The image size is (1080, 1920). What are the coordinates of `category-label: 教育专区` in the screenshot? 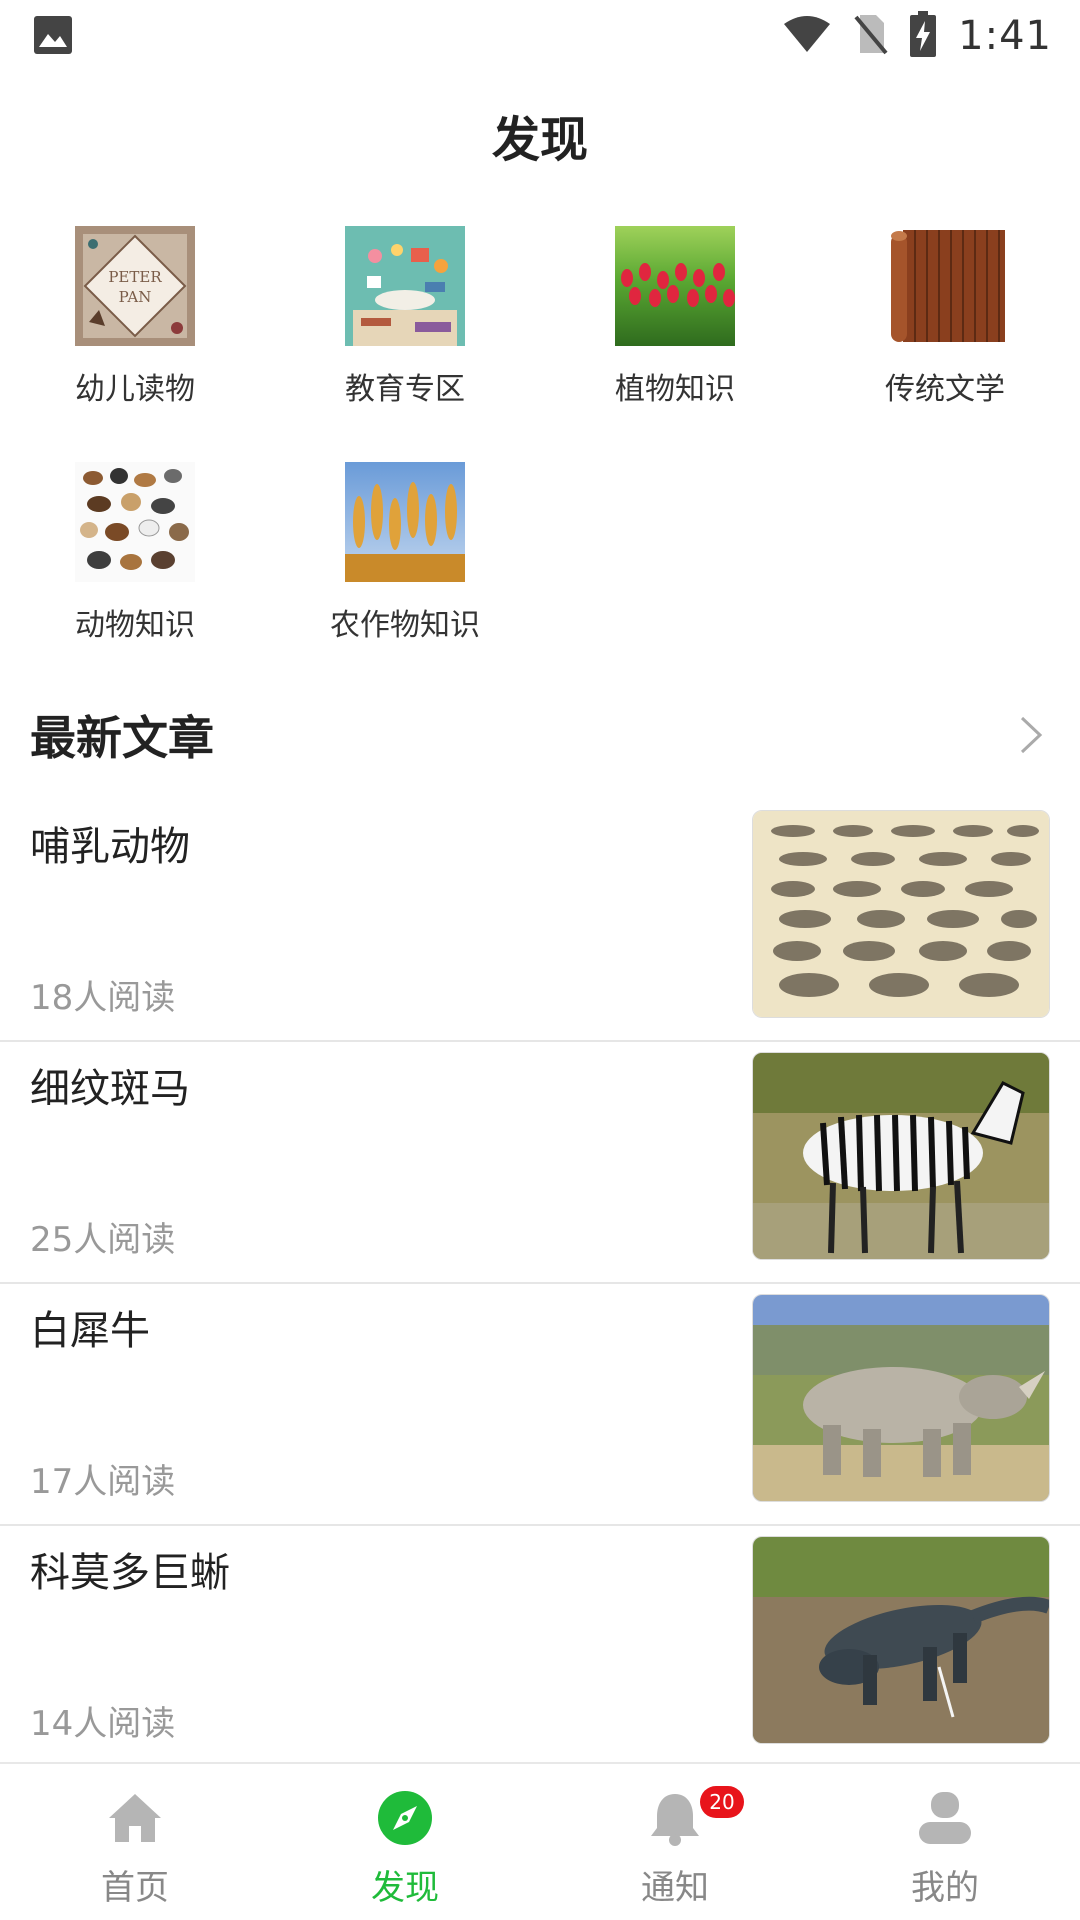 It's located at (405, 389).